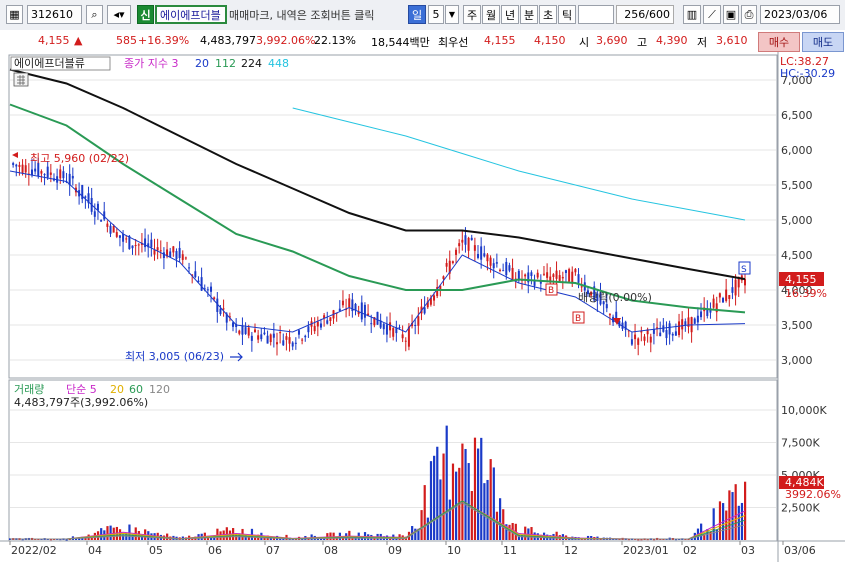 The image size is (845, 565). Describe the element at coordinates (191, 14) in the screenshot. I see `stock-name-box: 에이에프더블` at that location.